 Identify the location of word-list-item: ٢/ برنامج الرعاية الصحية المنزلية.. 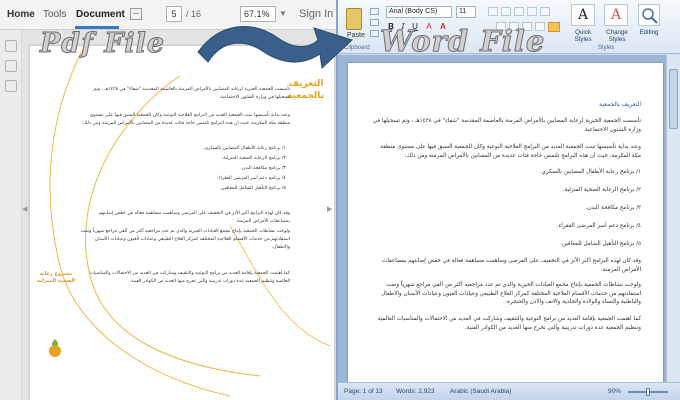
(601, 190).